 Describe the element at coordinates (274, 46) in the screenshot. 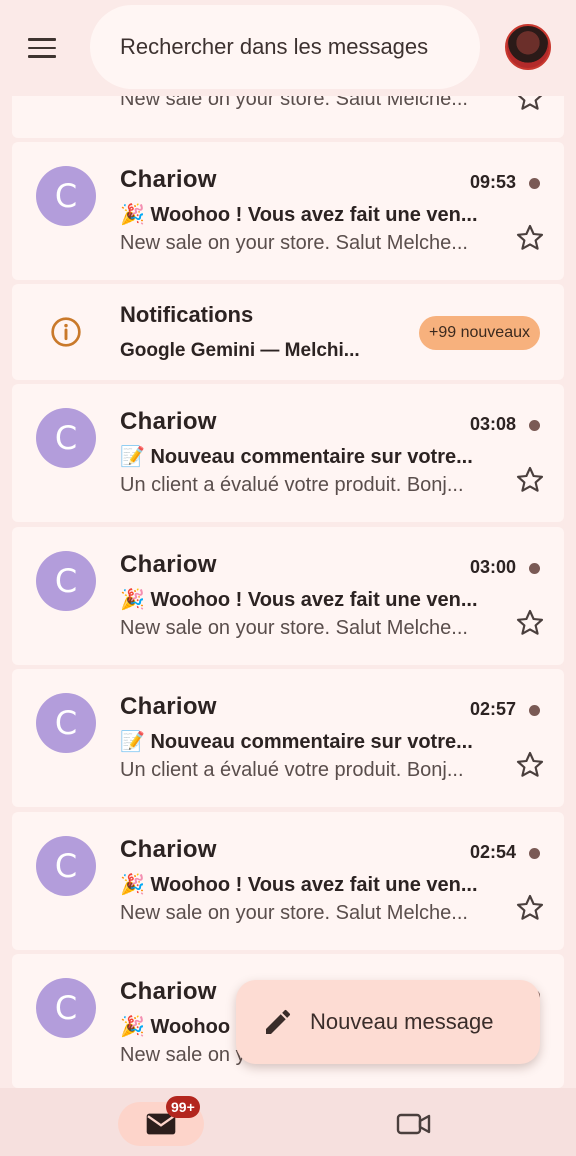

I see `search-placeholder: Rechercher dans les messages` at that location.